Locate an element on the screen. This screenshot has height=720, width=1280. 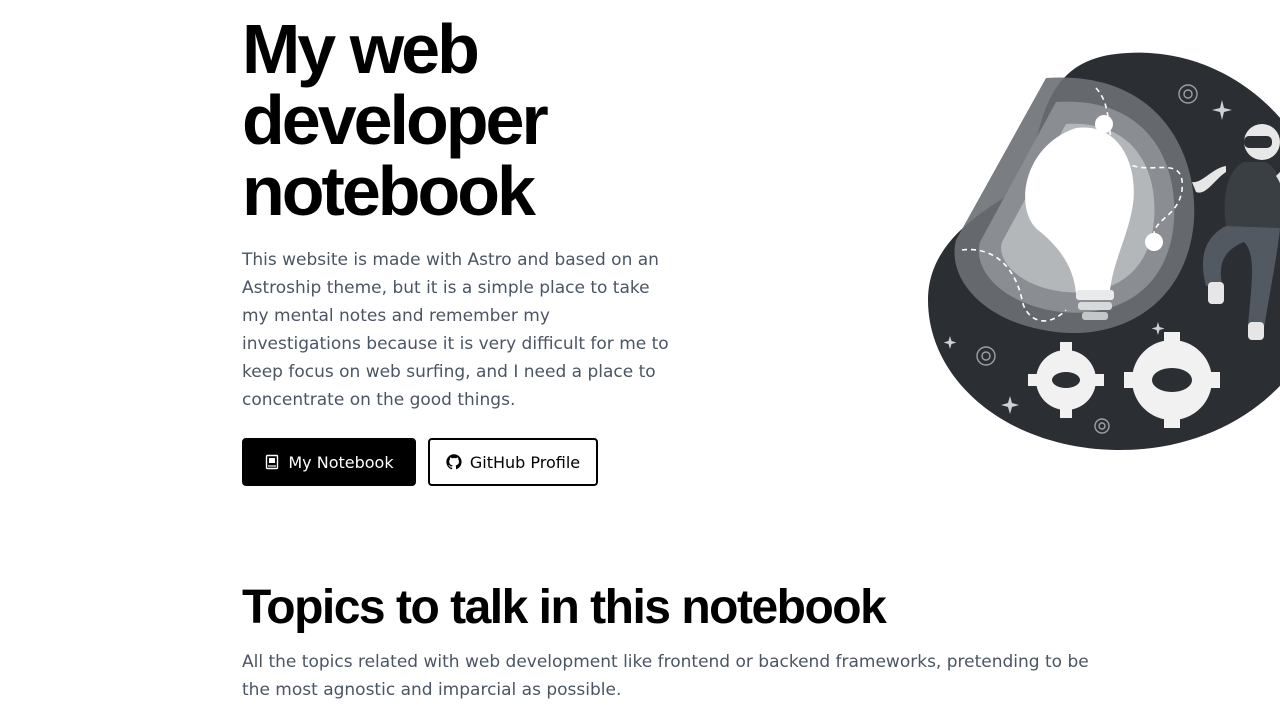
my-notebook-button: My Notebook is located at coordinates (329, 462).